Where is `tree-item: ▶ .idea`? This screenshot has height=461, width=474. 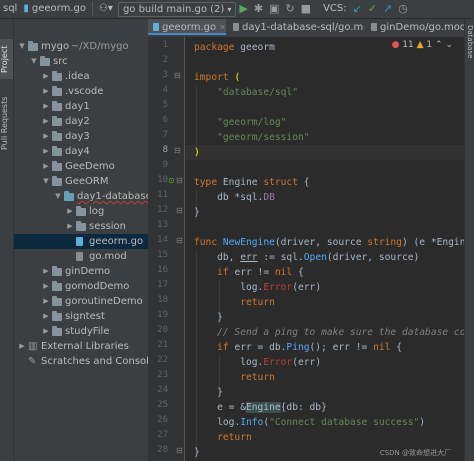
tree-item: ▶ .idea is located at coordinates (81, 76).